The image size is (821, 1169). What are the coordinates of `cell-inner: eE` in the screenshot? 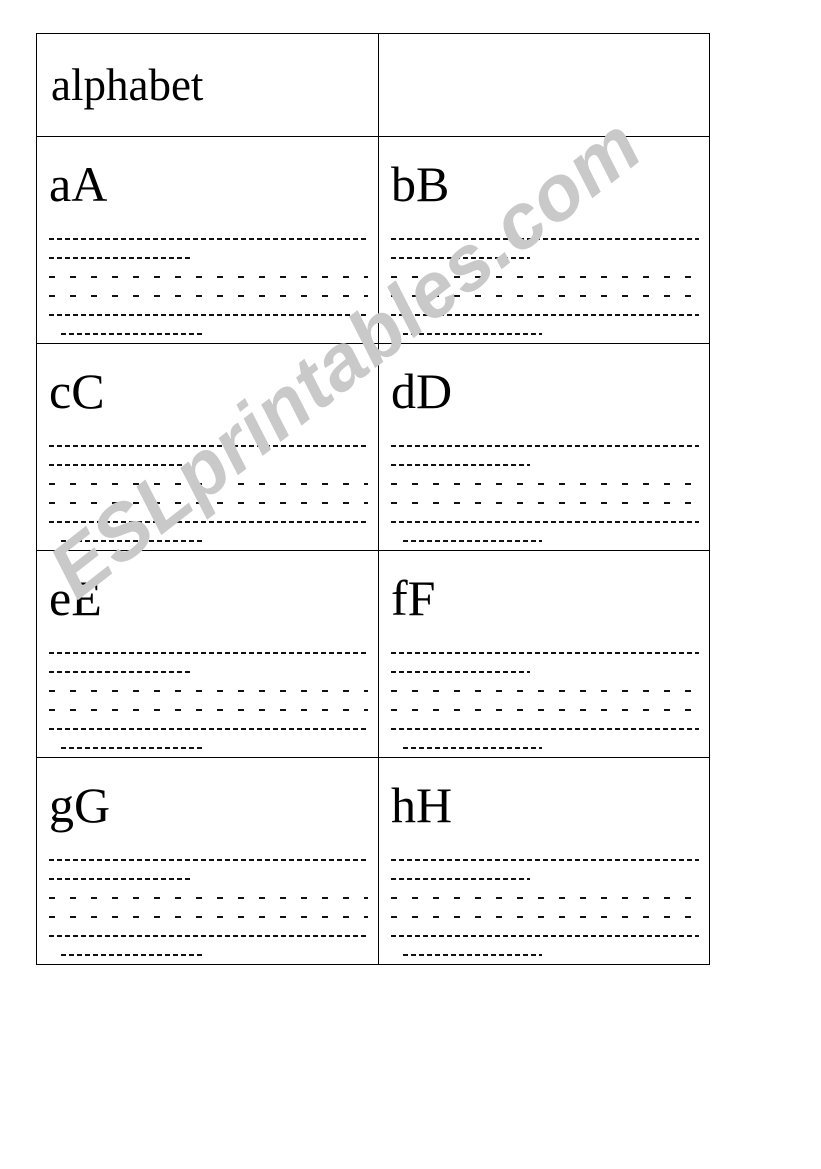 It's located at (207, 654).